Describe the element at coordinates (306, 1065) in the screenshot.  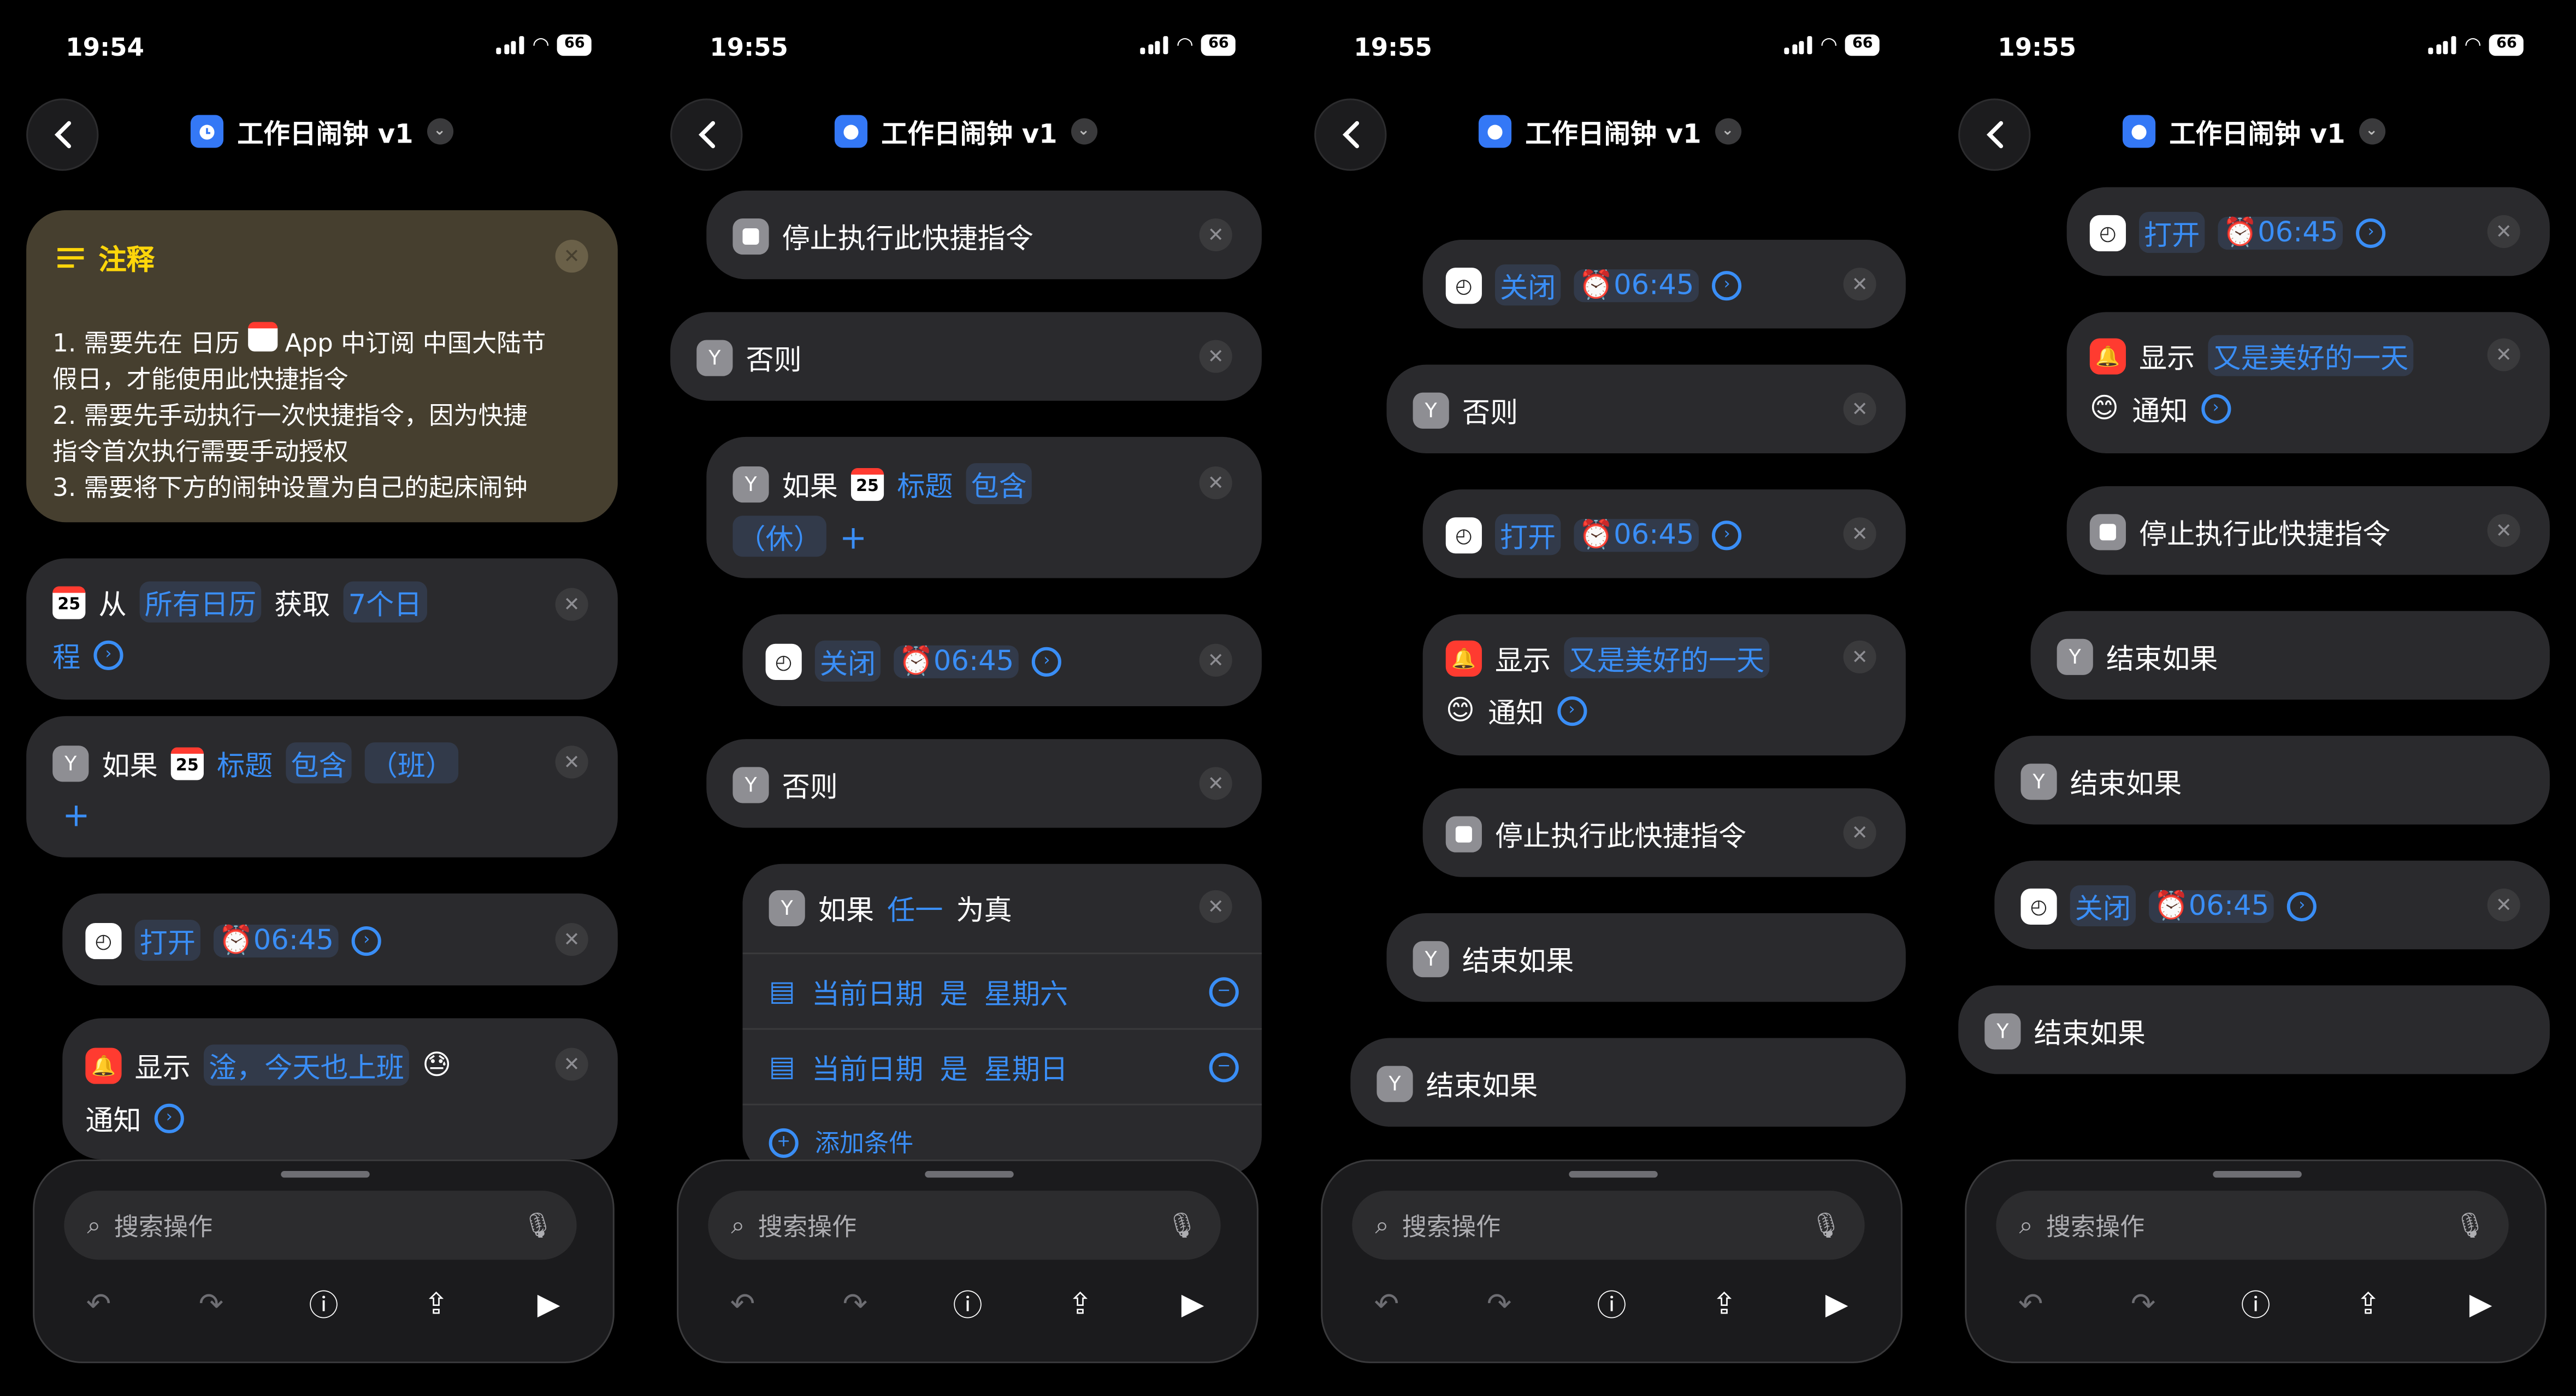
I see `message-param: 淦，今天也上班` at that location.